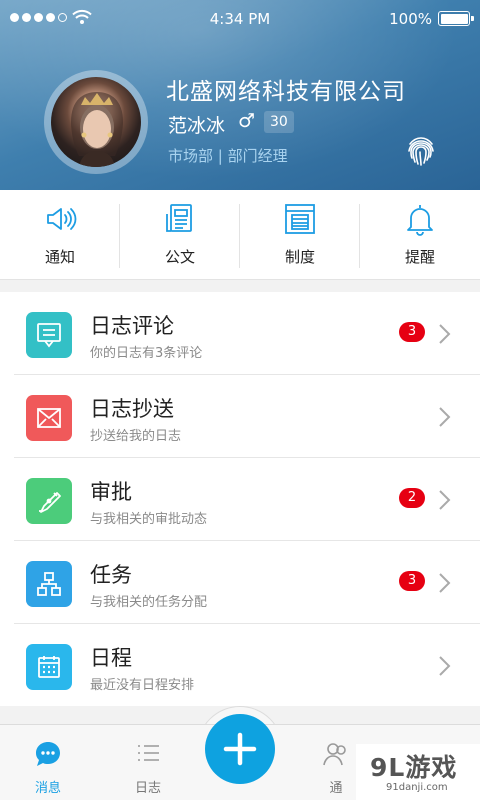  Describe the element at coordinates (180, 234) in the screenshot. I see `quick-document: 公文` at that location.